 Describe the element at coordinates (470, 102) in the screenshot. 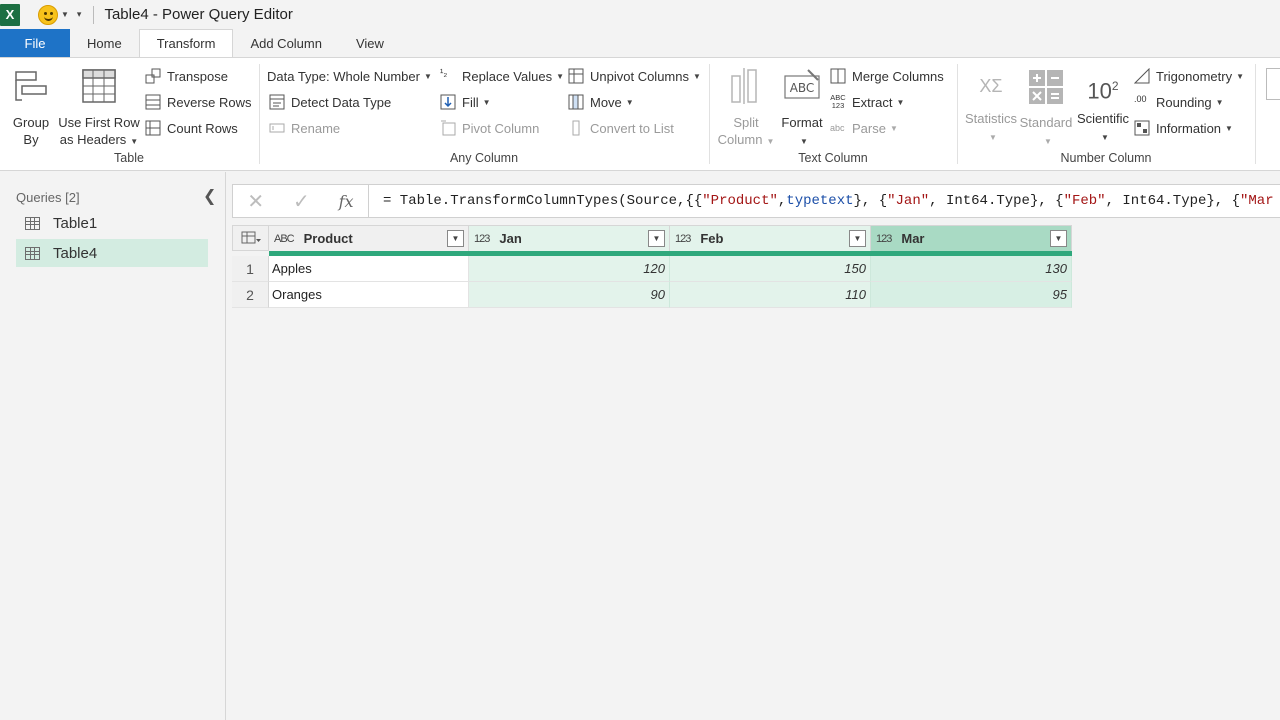

I see `fill-label: Fill` at that location.